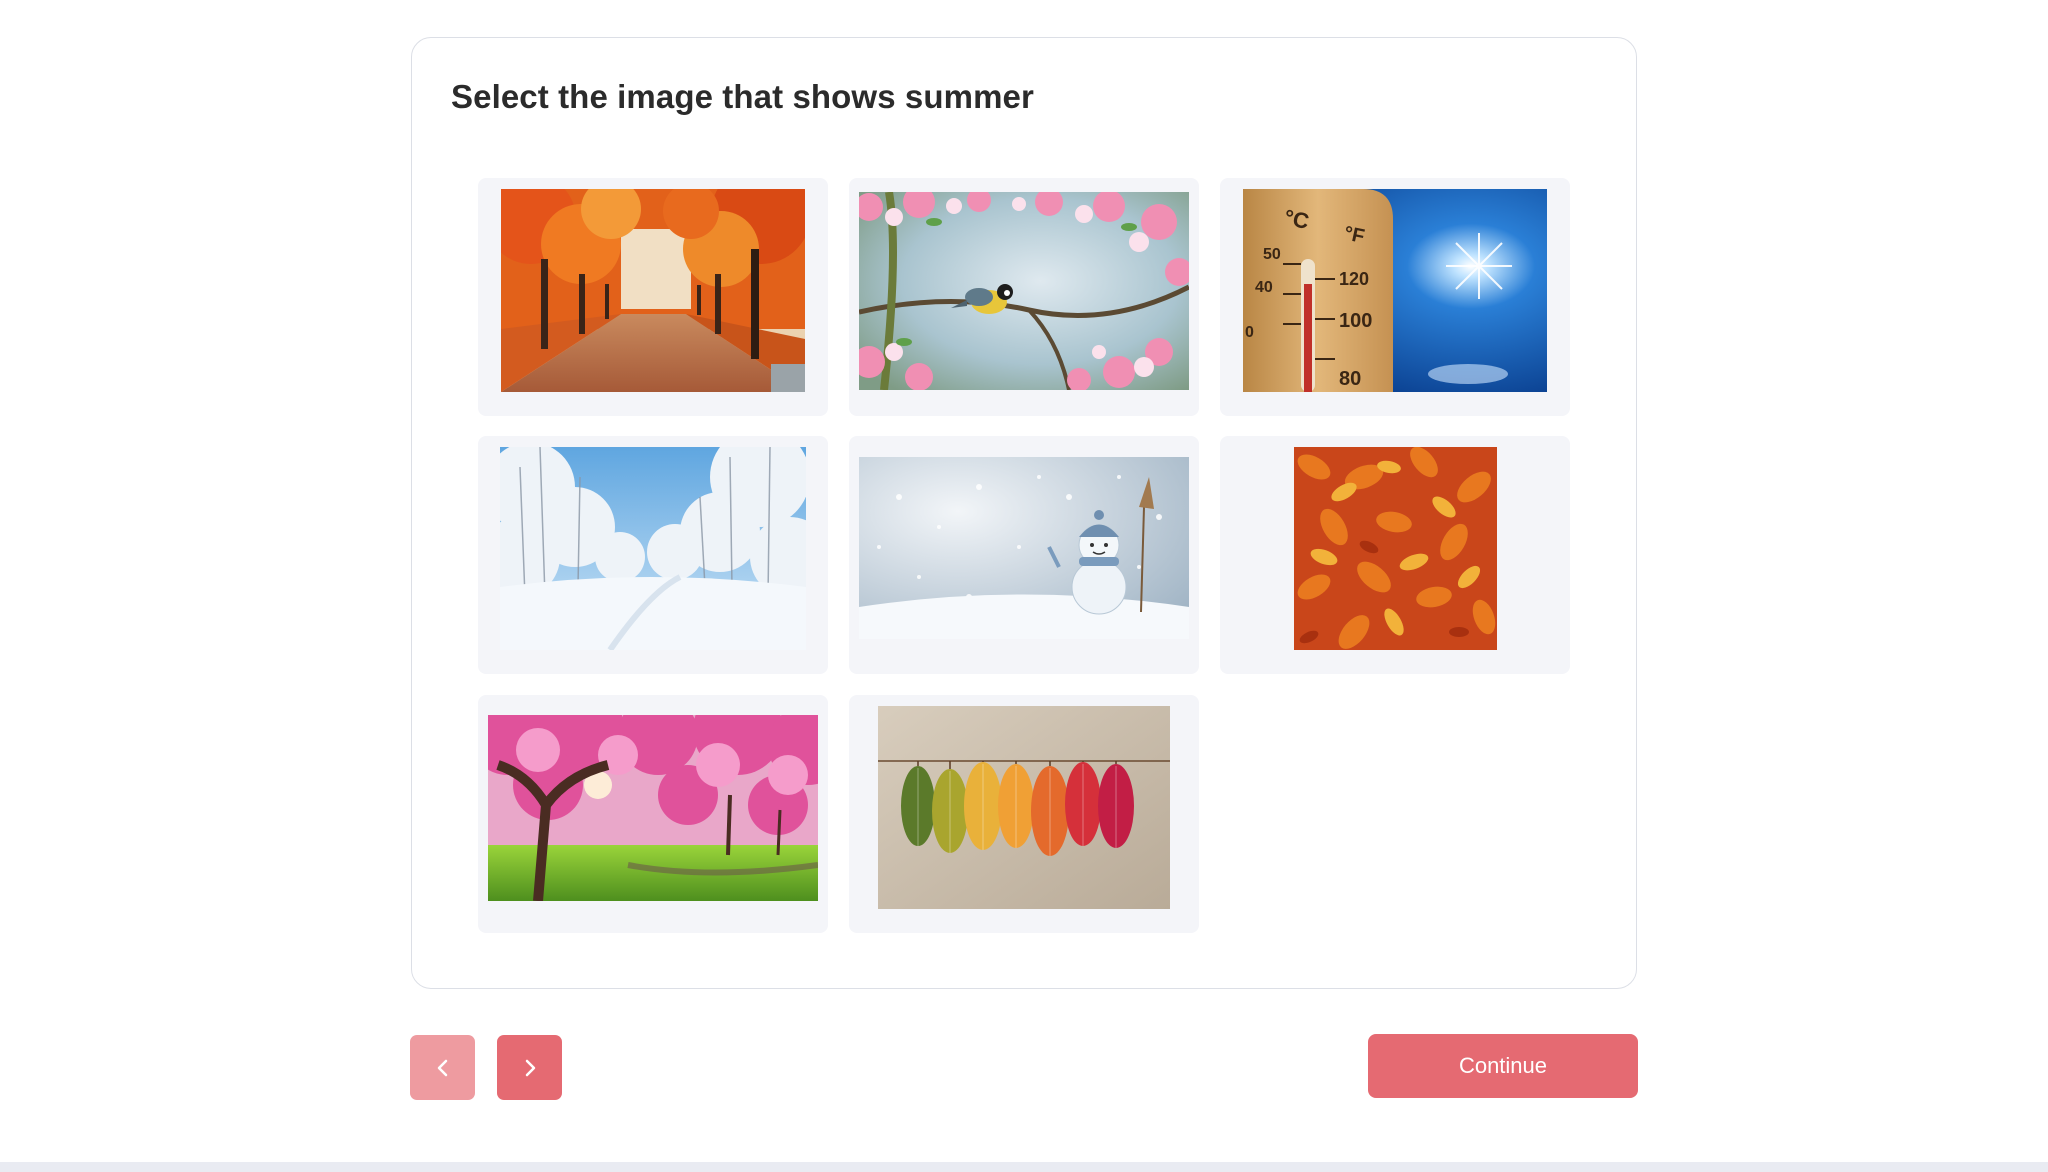 This screenshot has height=1172, width=2048. What do you see at coordinates (1024, 1167) in the screenshot?
I see `footer-strip` at bounding box center [1024, 1167].